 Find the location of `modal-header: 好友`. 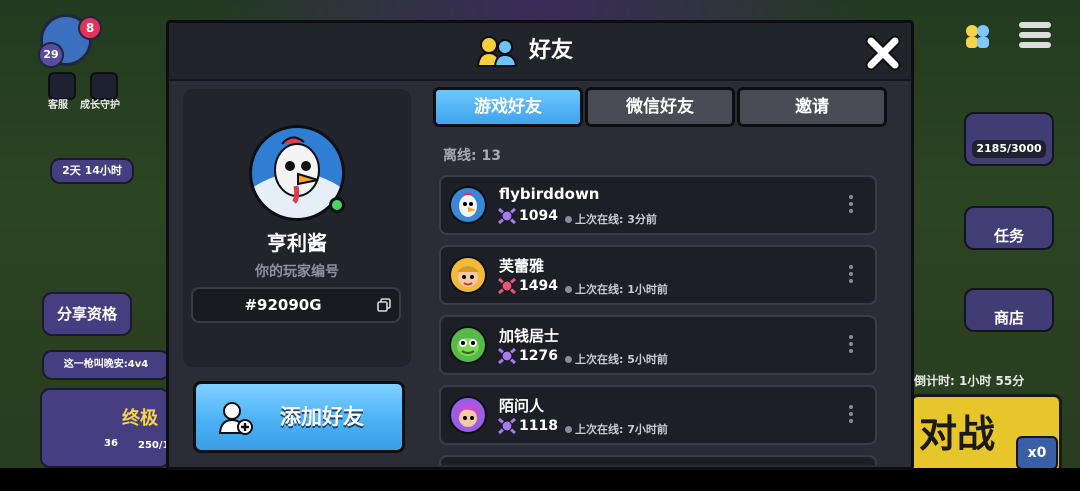

modal-header: 好友 is located at coordinates (540, 52).